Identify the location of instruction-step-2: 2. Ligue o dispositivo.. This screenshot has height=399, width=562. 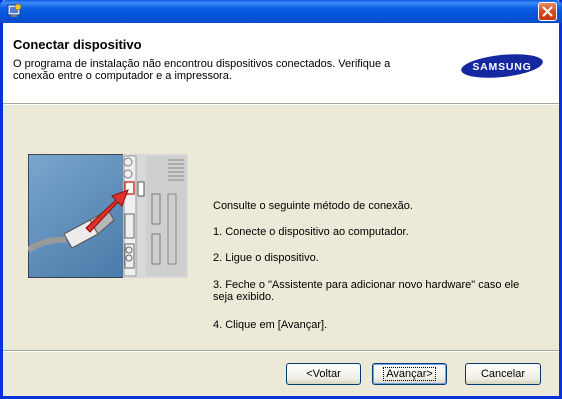
(266, 258).